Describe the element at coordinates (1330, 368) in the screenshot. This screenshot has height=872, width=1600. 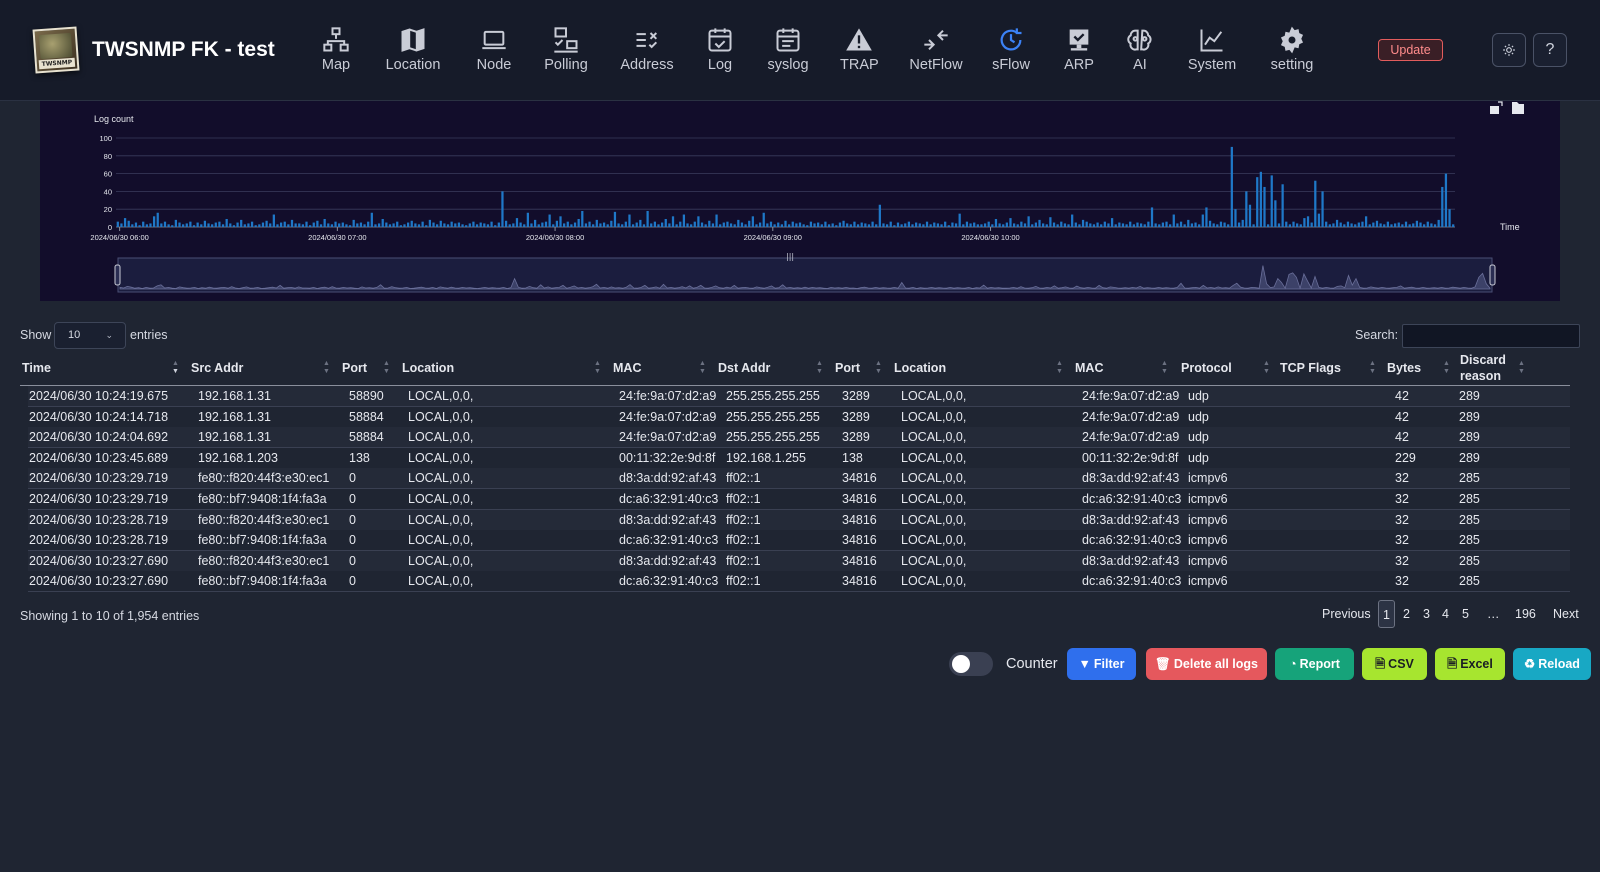
I see `column-header: TCP Flags` at that location.